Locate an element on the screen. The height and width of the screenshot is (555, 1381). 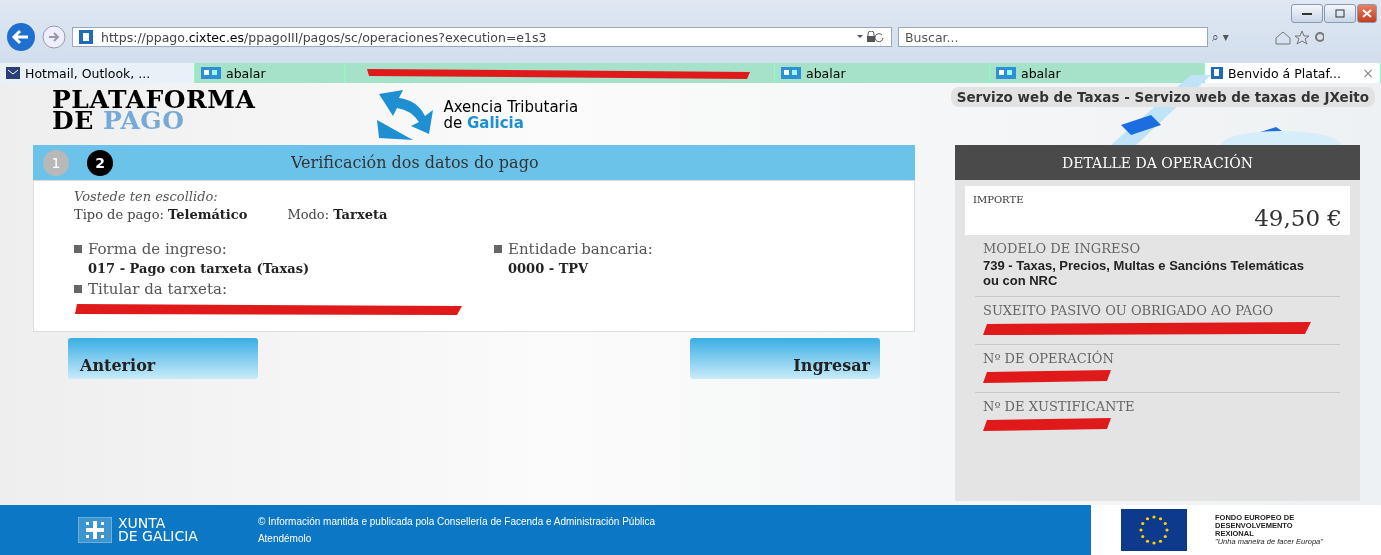
service-title: Servizo web de Taxas - Servizo web de taxas de JXeito is located at coordinates (1162, 97).